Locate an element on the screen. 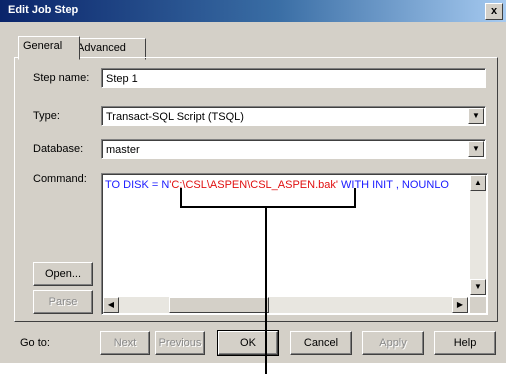 The image size is (506, 374). goto-label: Go to: is located at coordinates (35, 343).